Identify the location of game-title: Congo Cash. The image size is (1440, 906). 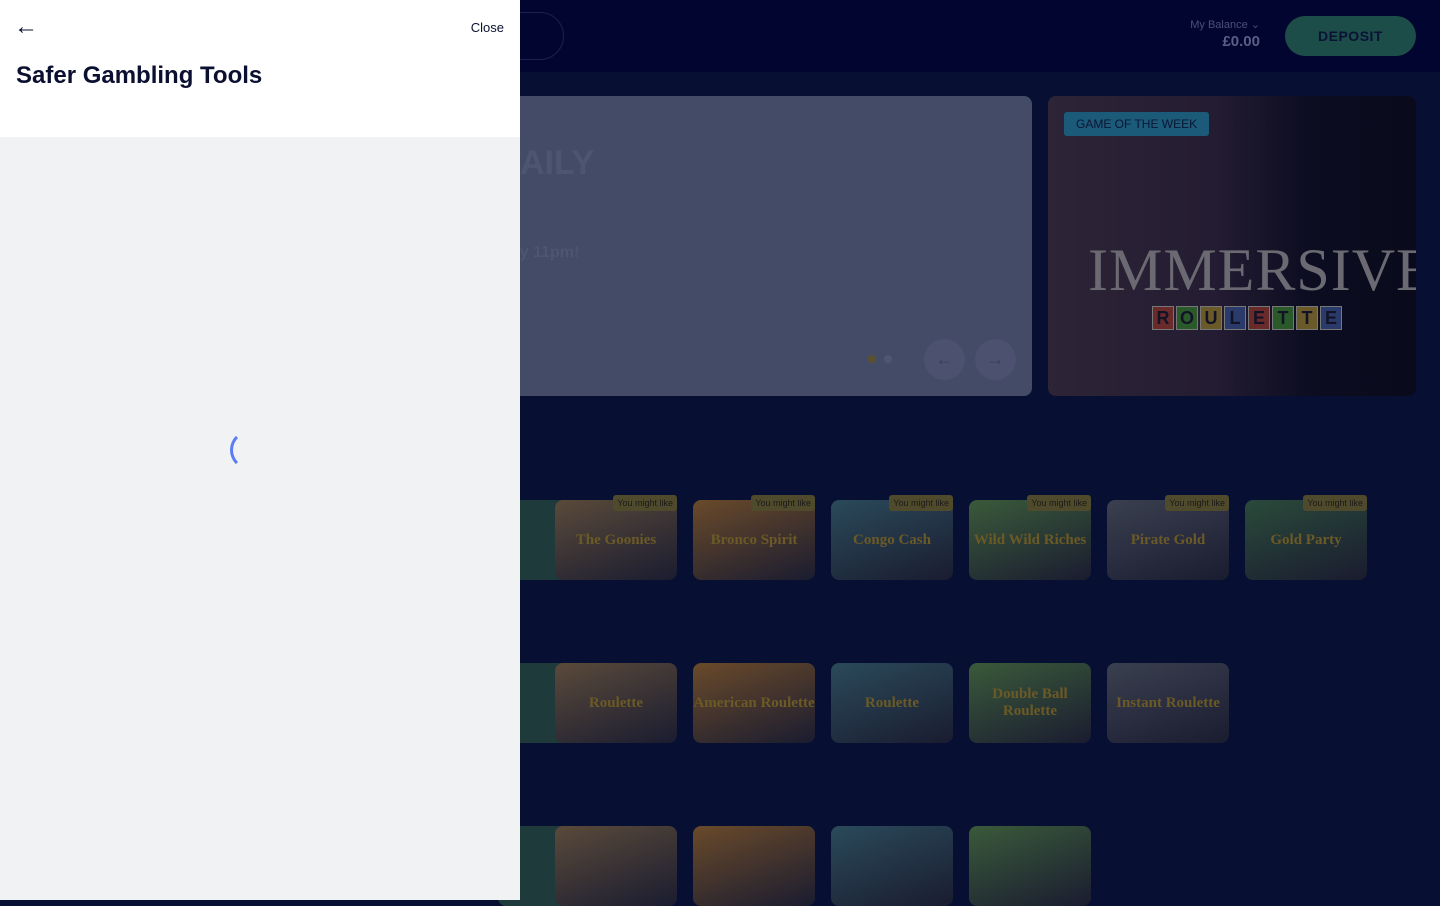
(892, 539).